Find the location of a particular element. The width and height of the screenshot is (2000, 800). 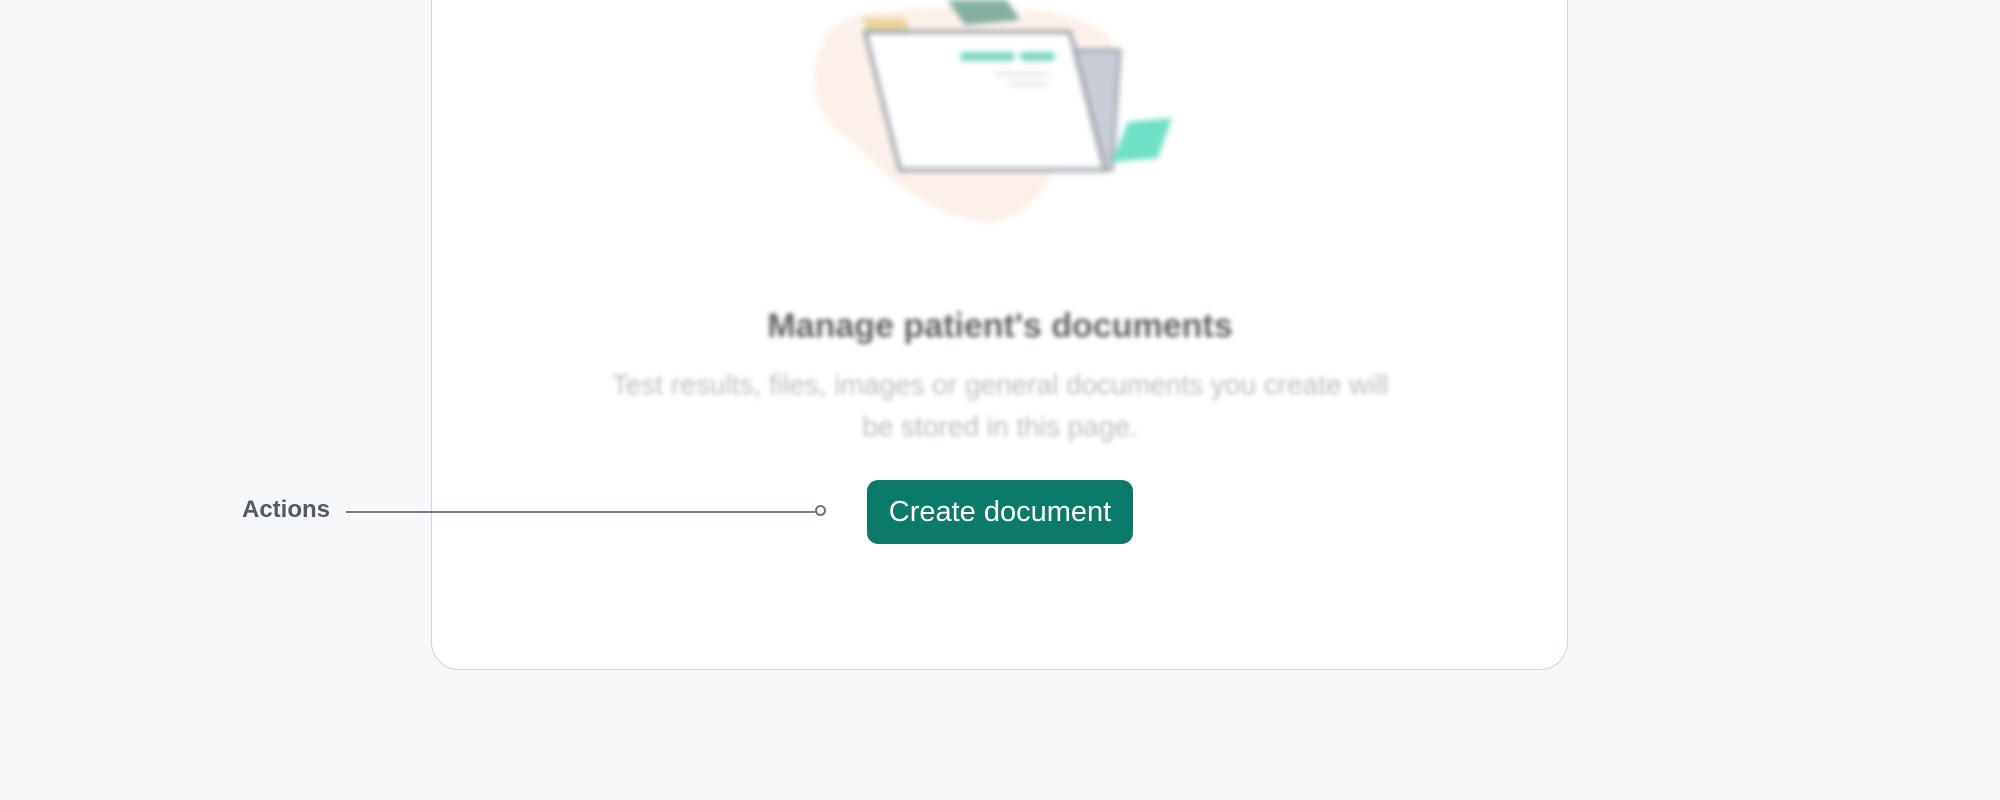

callout-line is located at coordinates (580, 512).